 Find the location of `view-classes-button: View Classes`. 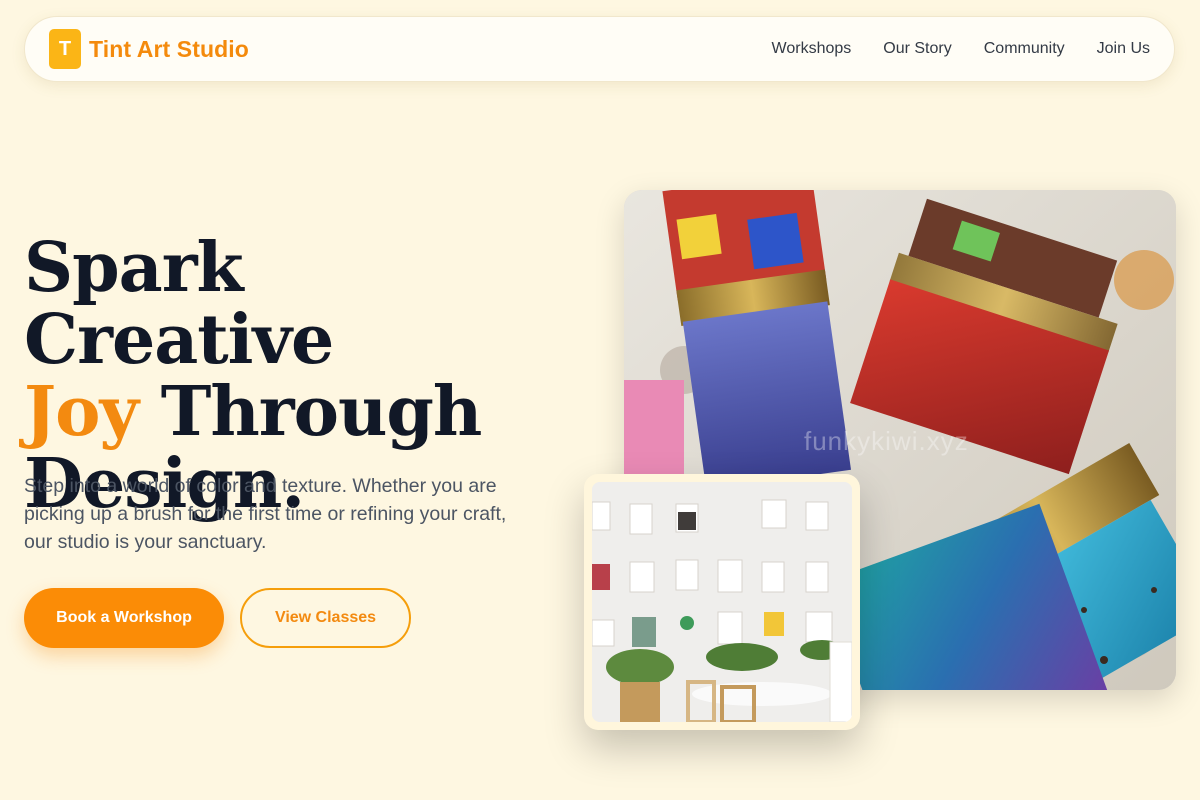

view-classes-button: View Classes is located at coordinates (325, 618).